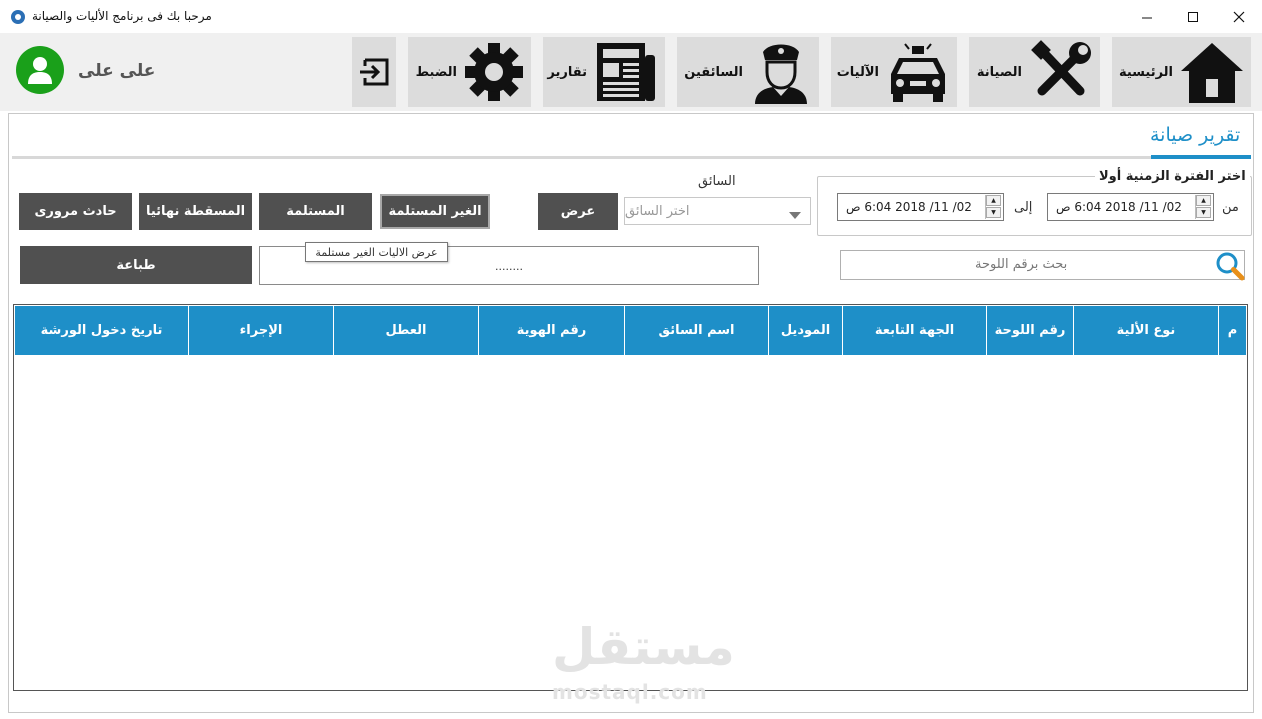 The width and height of the screenshot is (1262, 719). I want to click on from-date-spinner: ▲ ▼, so click(1203, 207).